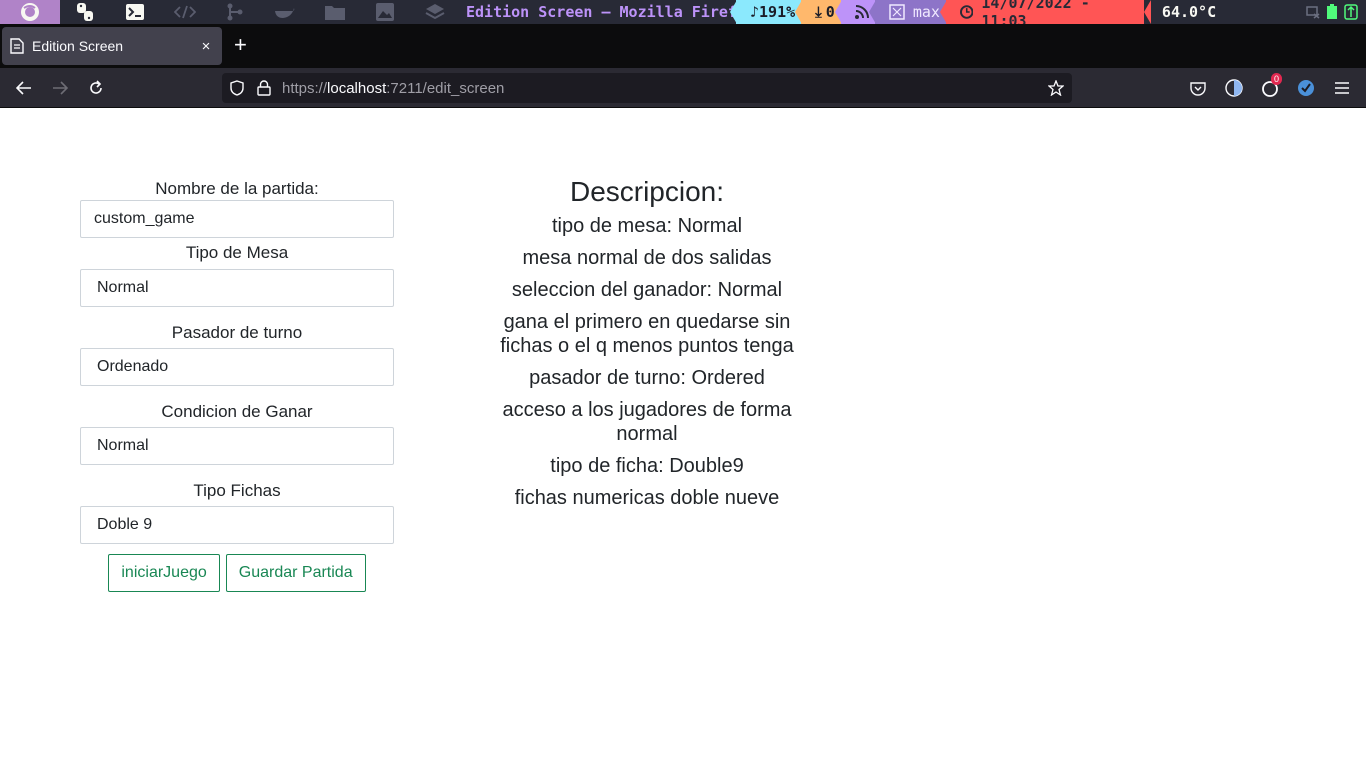  I want to click on back-button, so click(24, 88).